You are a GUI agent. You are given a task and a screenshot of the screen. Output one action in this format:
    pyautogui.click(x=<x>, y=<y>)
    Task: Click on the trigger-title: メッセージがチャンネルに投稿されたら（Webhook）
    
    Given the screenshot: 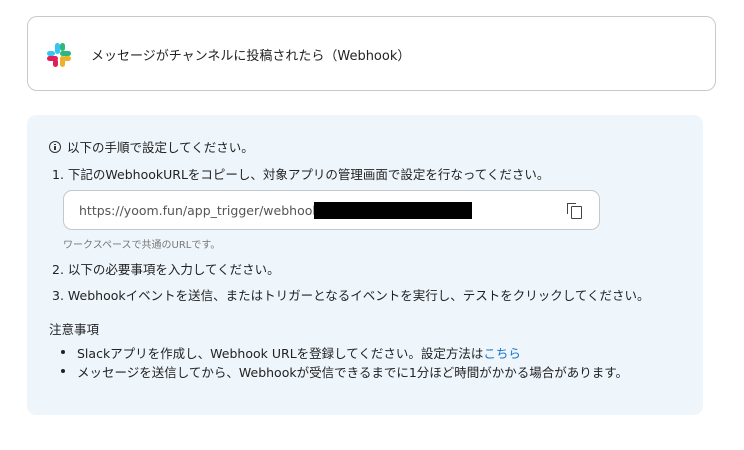 What is the action you would take?
    pyautogui.click(x=251, y=56)
    